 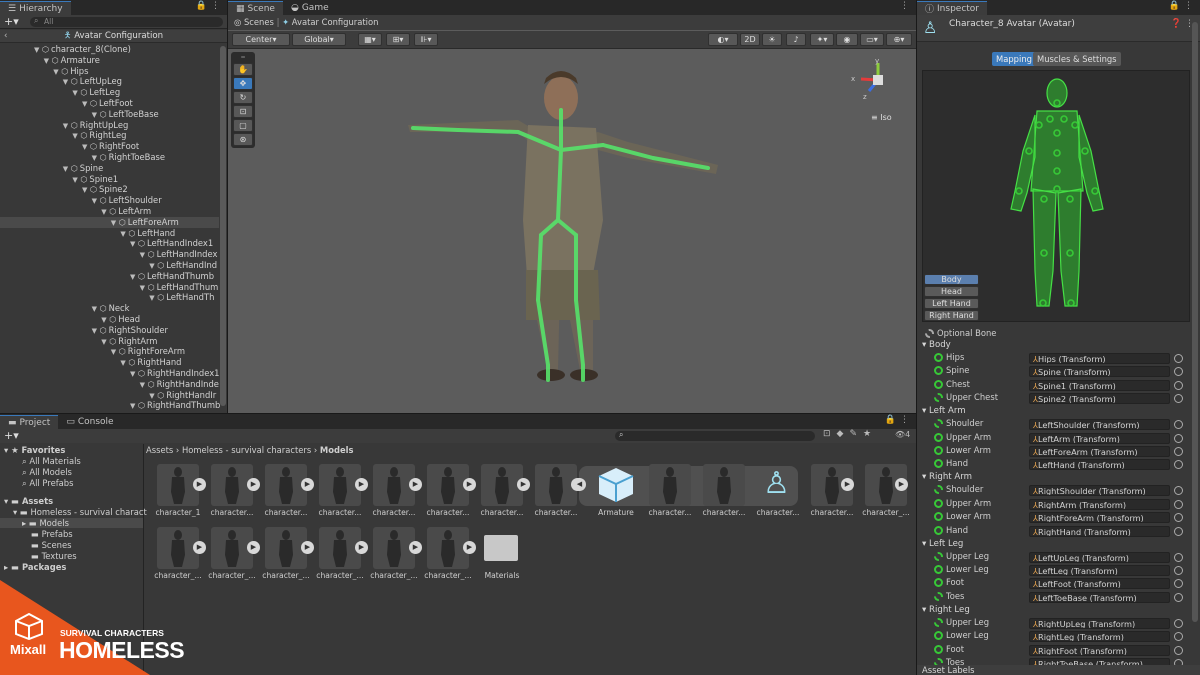 What do you see at coordinates (109, 222) in the screenshot?
I see `hierarchy-row: ▼ ⬡ LeftForeArm` at bounding box center [109, 222].